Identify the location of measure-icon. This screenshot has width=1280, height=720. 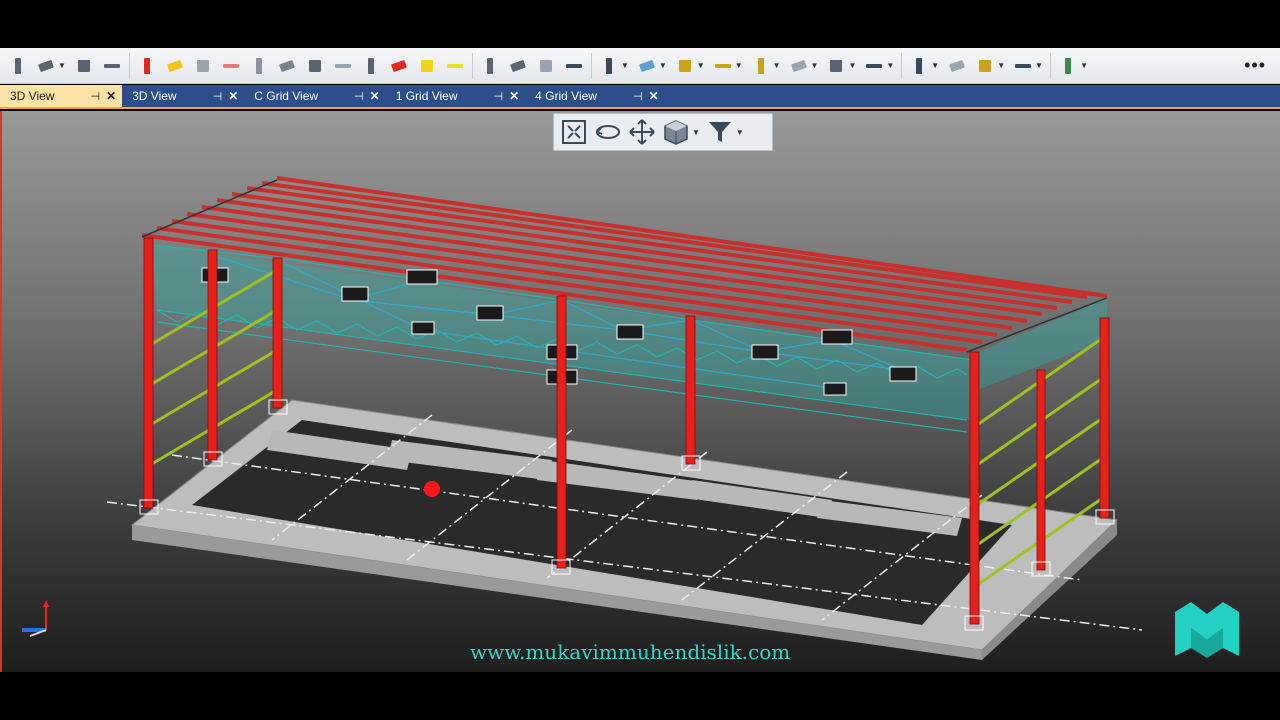
(957, 65).